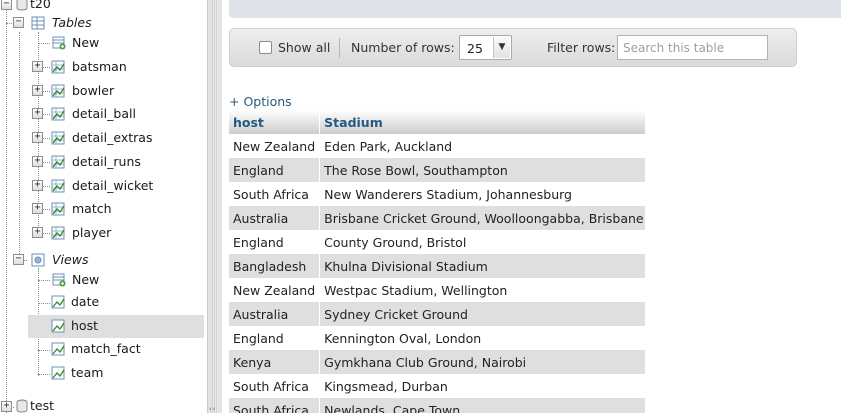 This screenshot has width=841, height=413. What do you see at coordinates (275, 362) in the screenshot?
I see `cell-host: Kenya` at bounding box center [275, 362].